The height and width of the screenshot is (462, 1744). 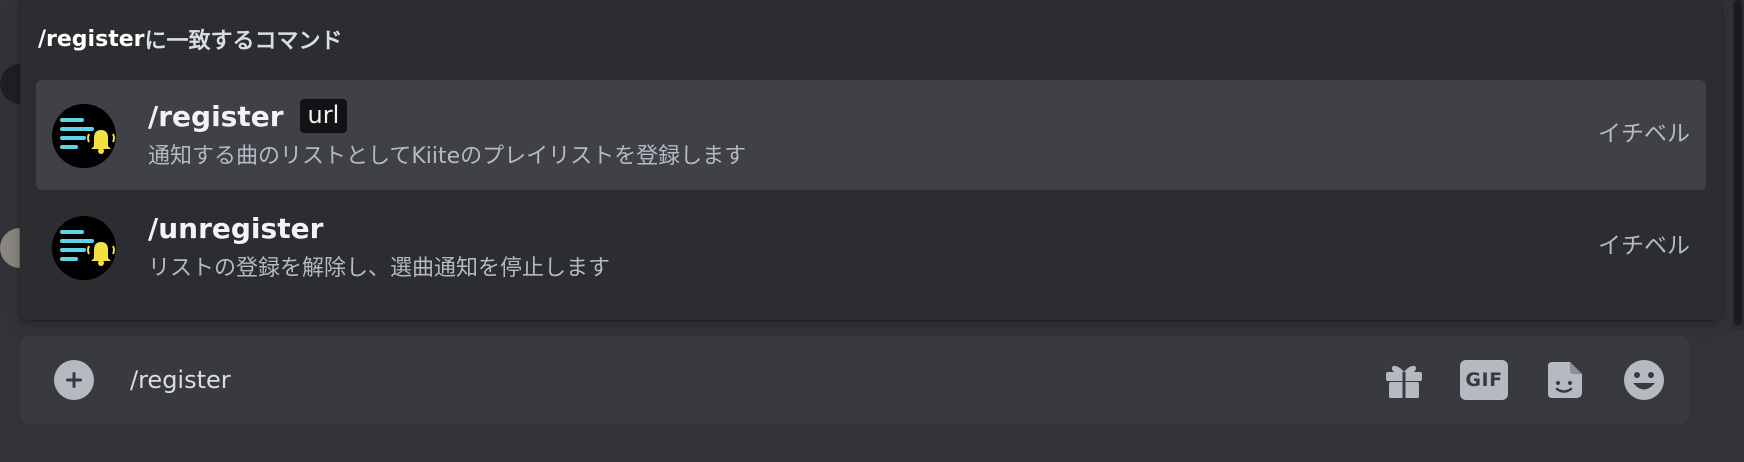 I want to click on command-name: /unregister, so click(x=236, y=228).